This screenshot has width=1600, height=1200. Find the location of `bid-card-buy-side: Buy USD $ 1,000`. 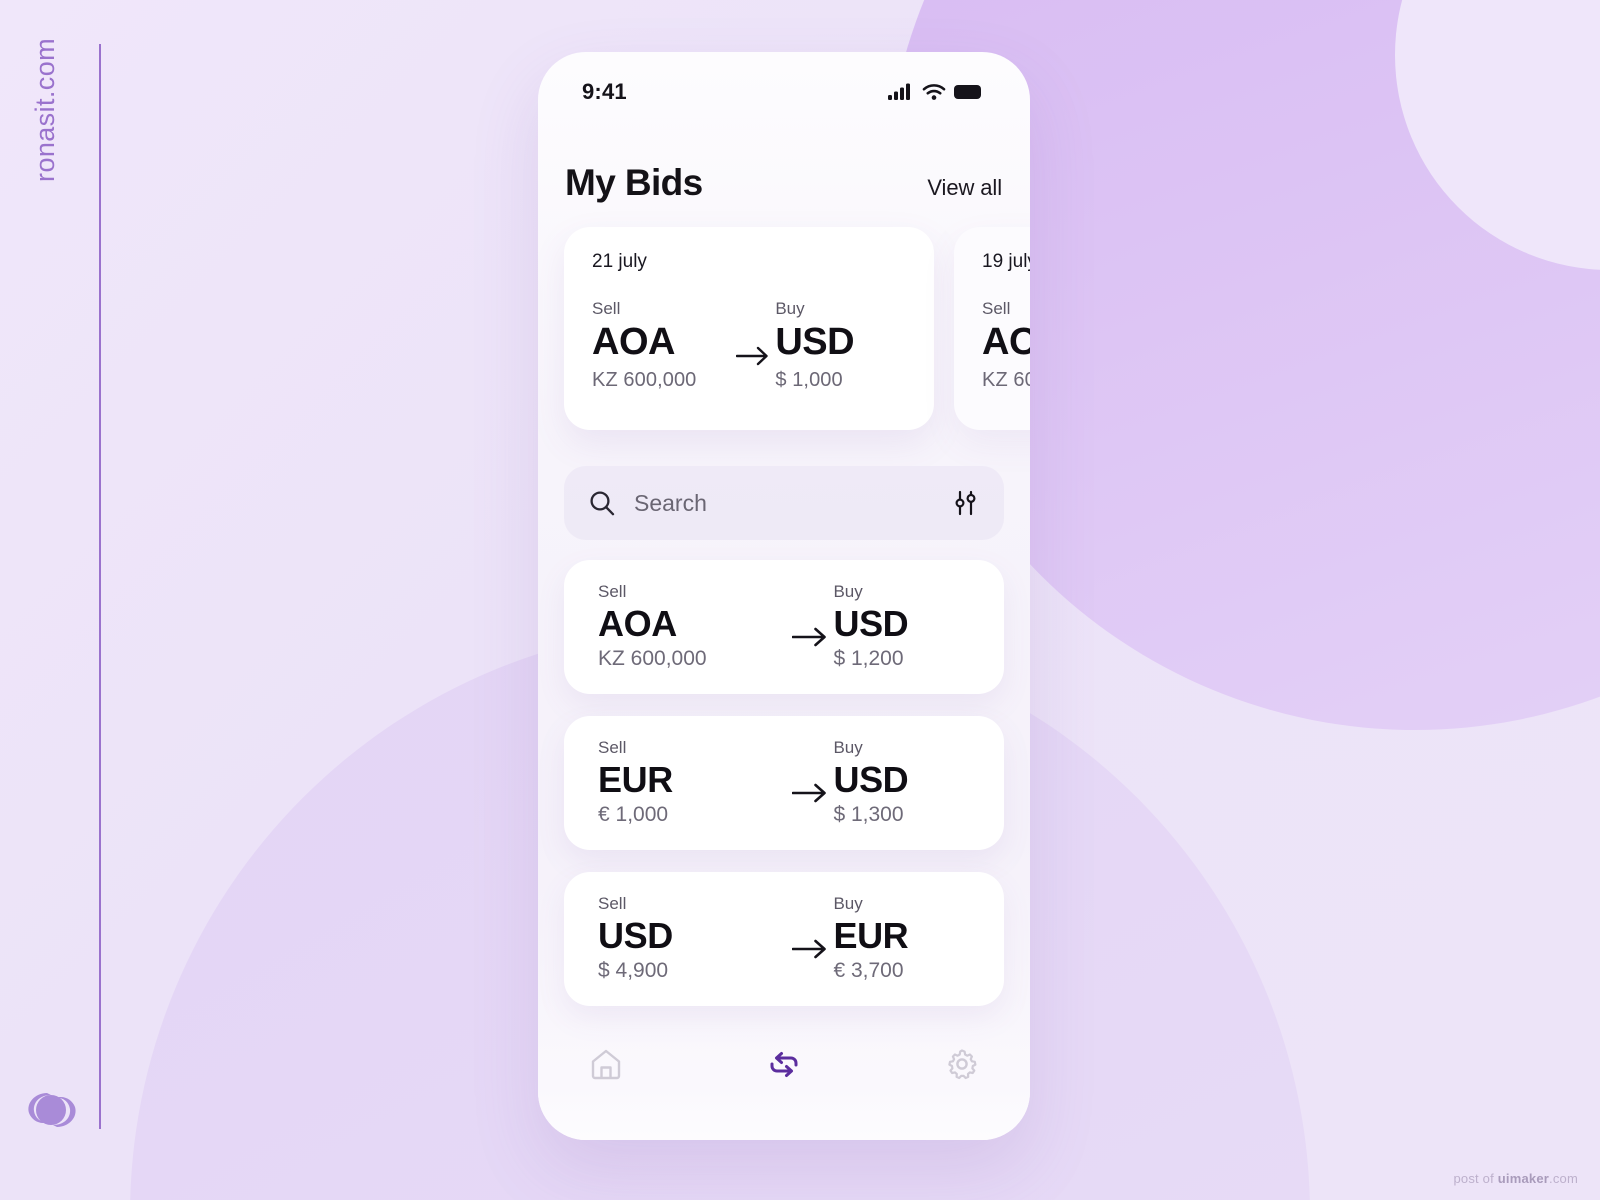

bid-card-buy-side: Buy USD $ 1,000 is located at coordinates (841, 345).